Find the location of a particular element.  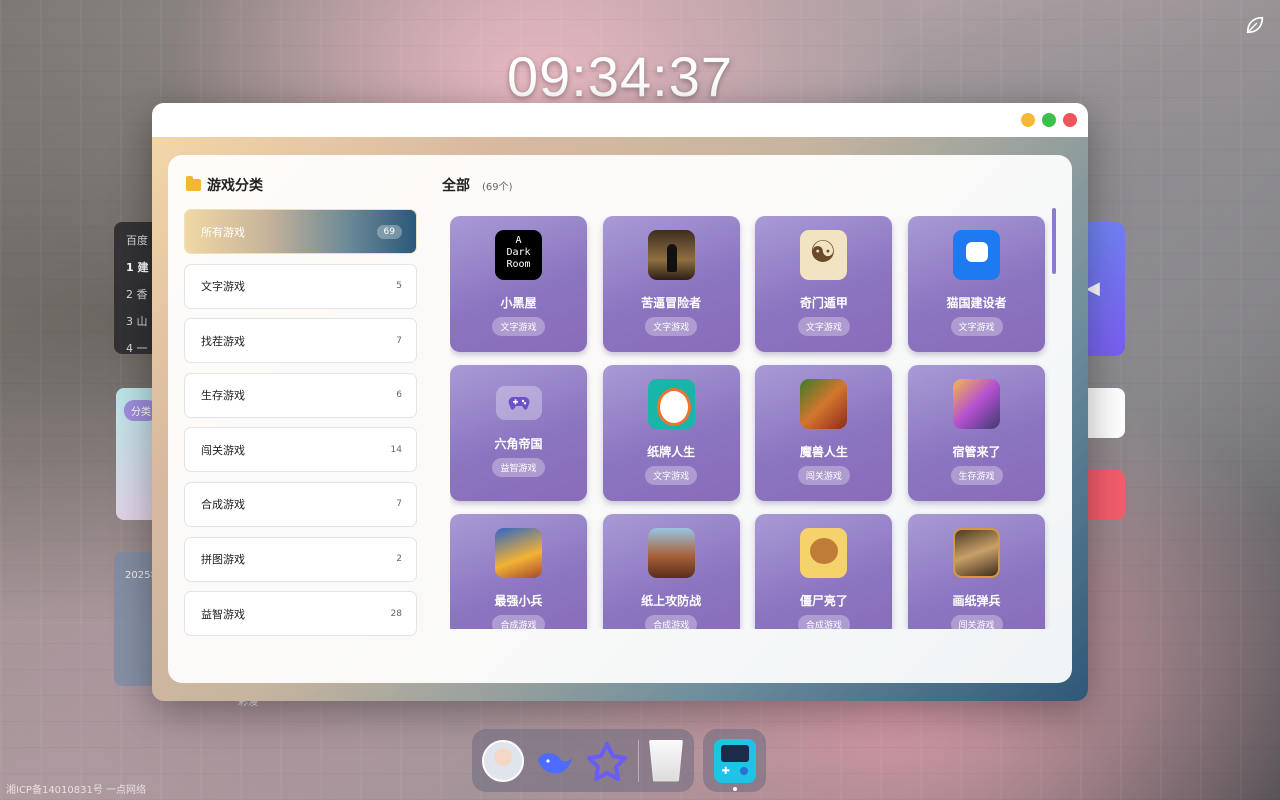

game-name: 小黑屋 is located at coordinates (518, 303).